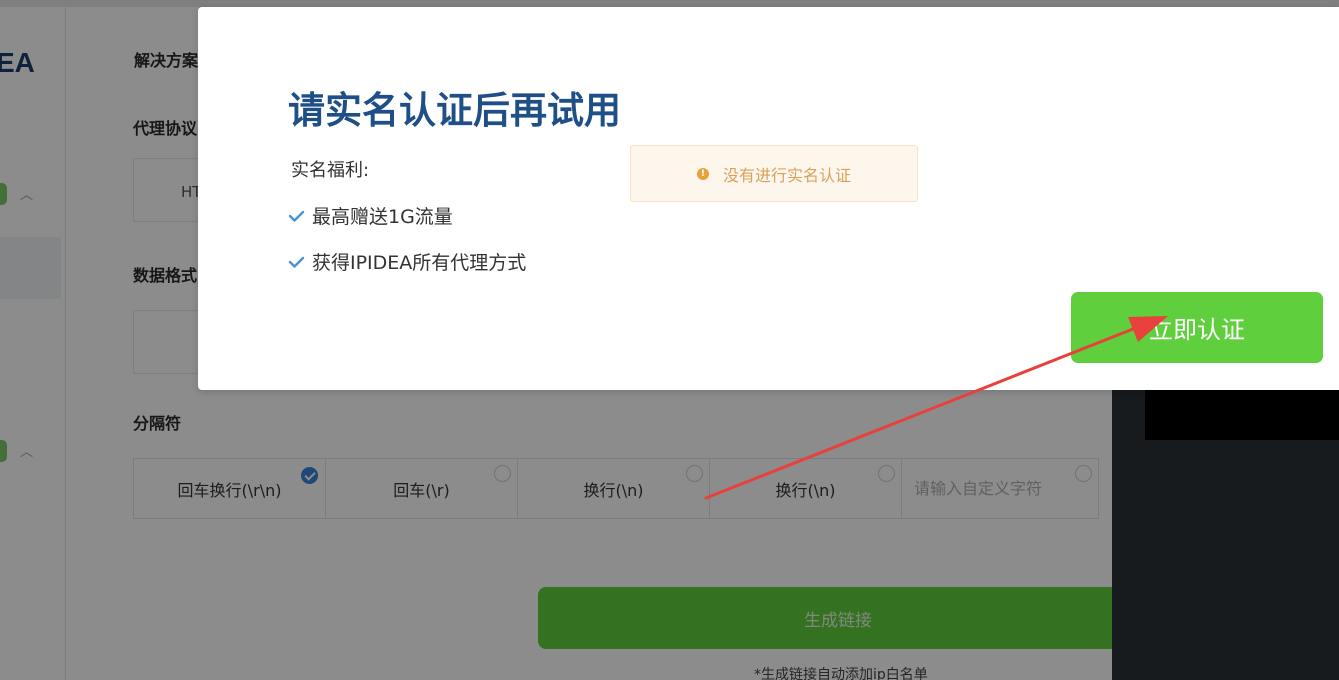 The height and width of the screenshot is (680, 1339). Describe the element at coordinates (382, 217) in the screenshot. I see `benefit-text: 最高赠送1G流量` at that location.